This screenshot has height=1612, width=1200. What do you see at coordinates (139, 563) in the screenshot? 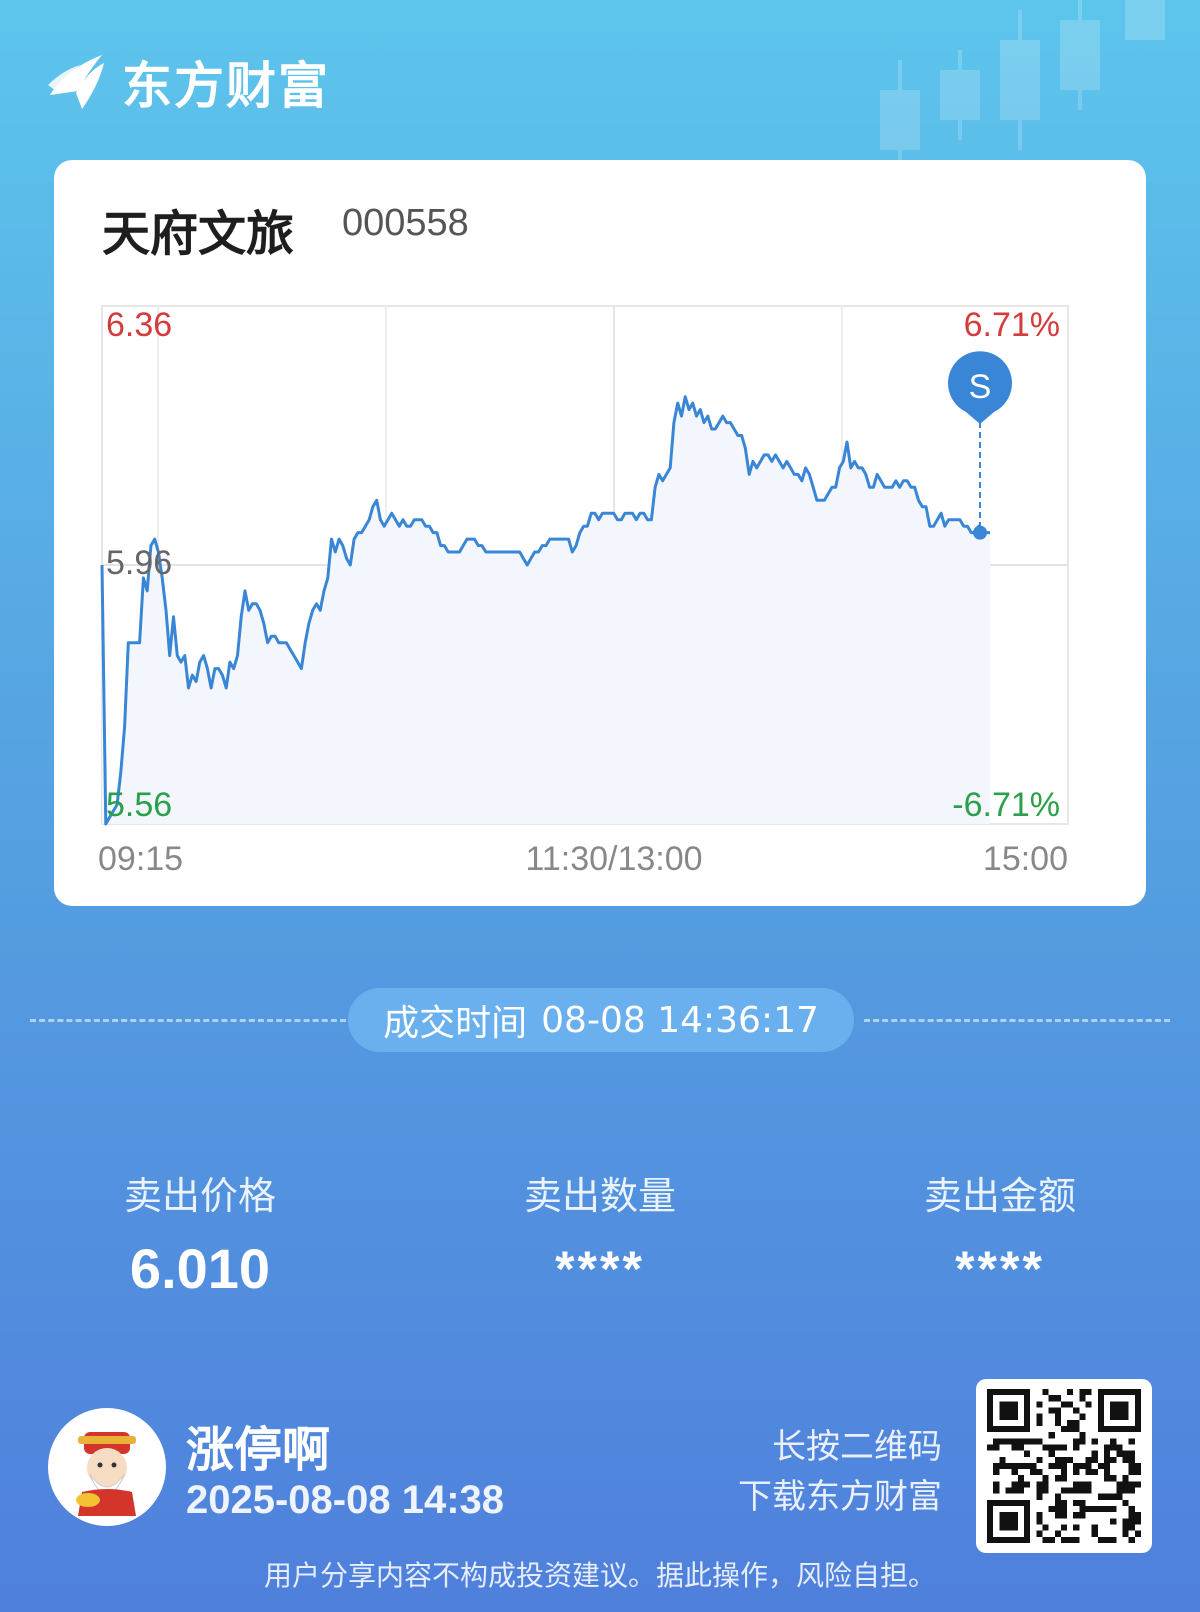
I see `price-mid-label: 5.96` at bounding box center [139, 563].